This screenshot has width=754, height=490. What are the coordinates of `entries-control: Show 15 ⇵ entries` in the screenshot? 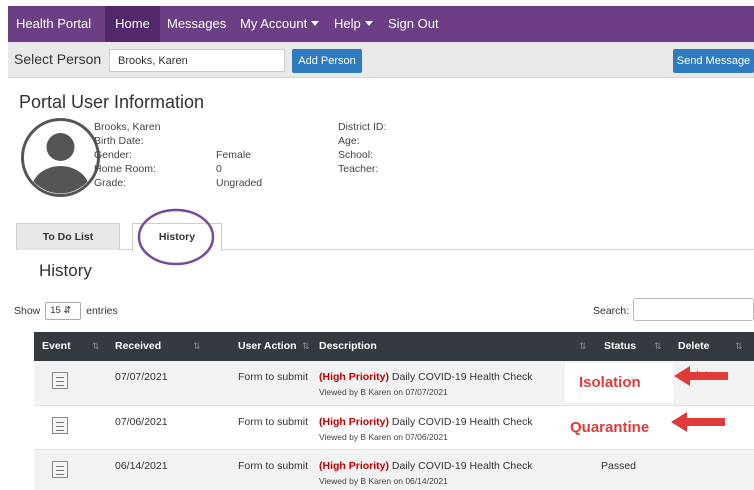 It's located at (66, 311).